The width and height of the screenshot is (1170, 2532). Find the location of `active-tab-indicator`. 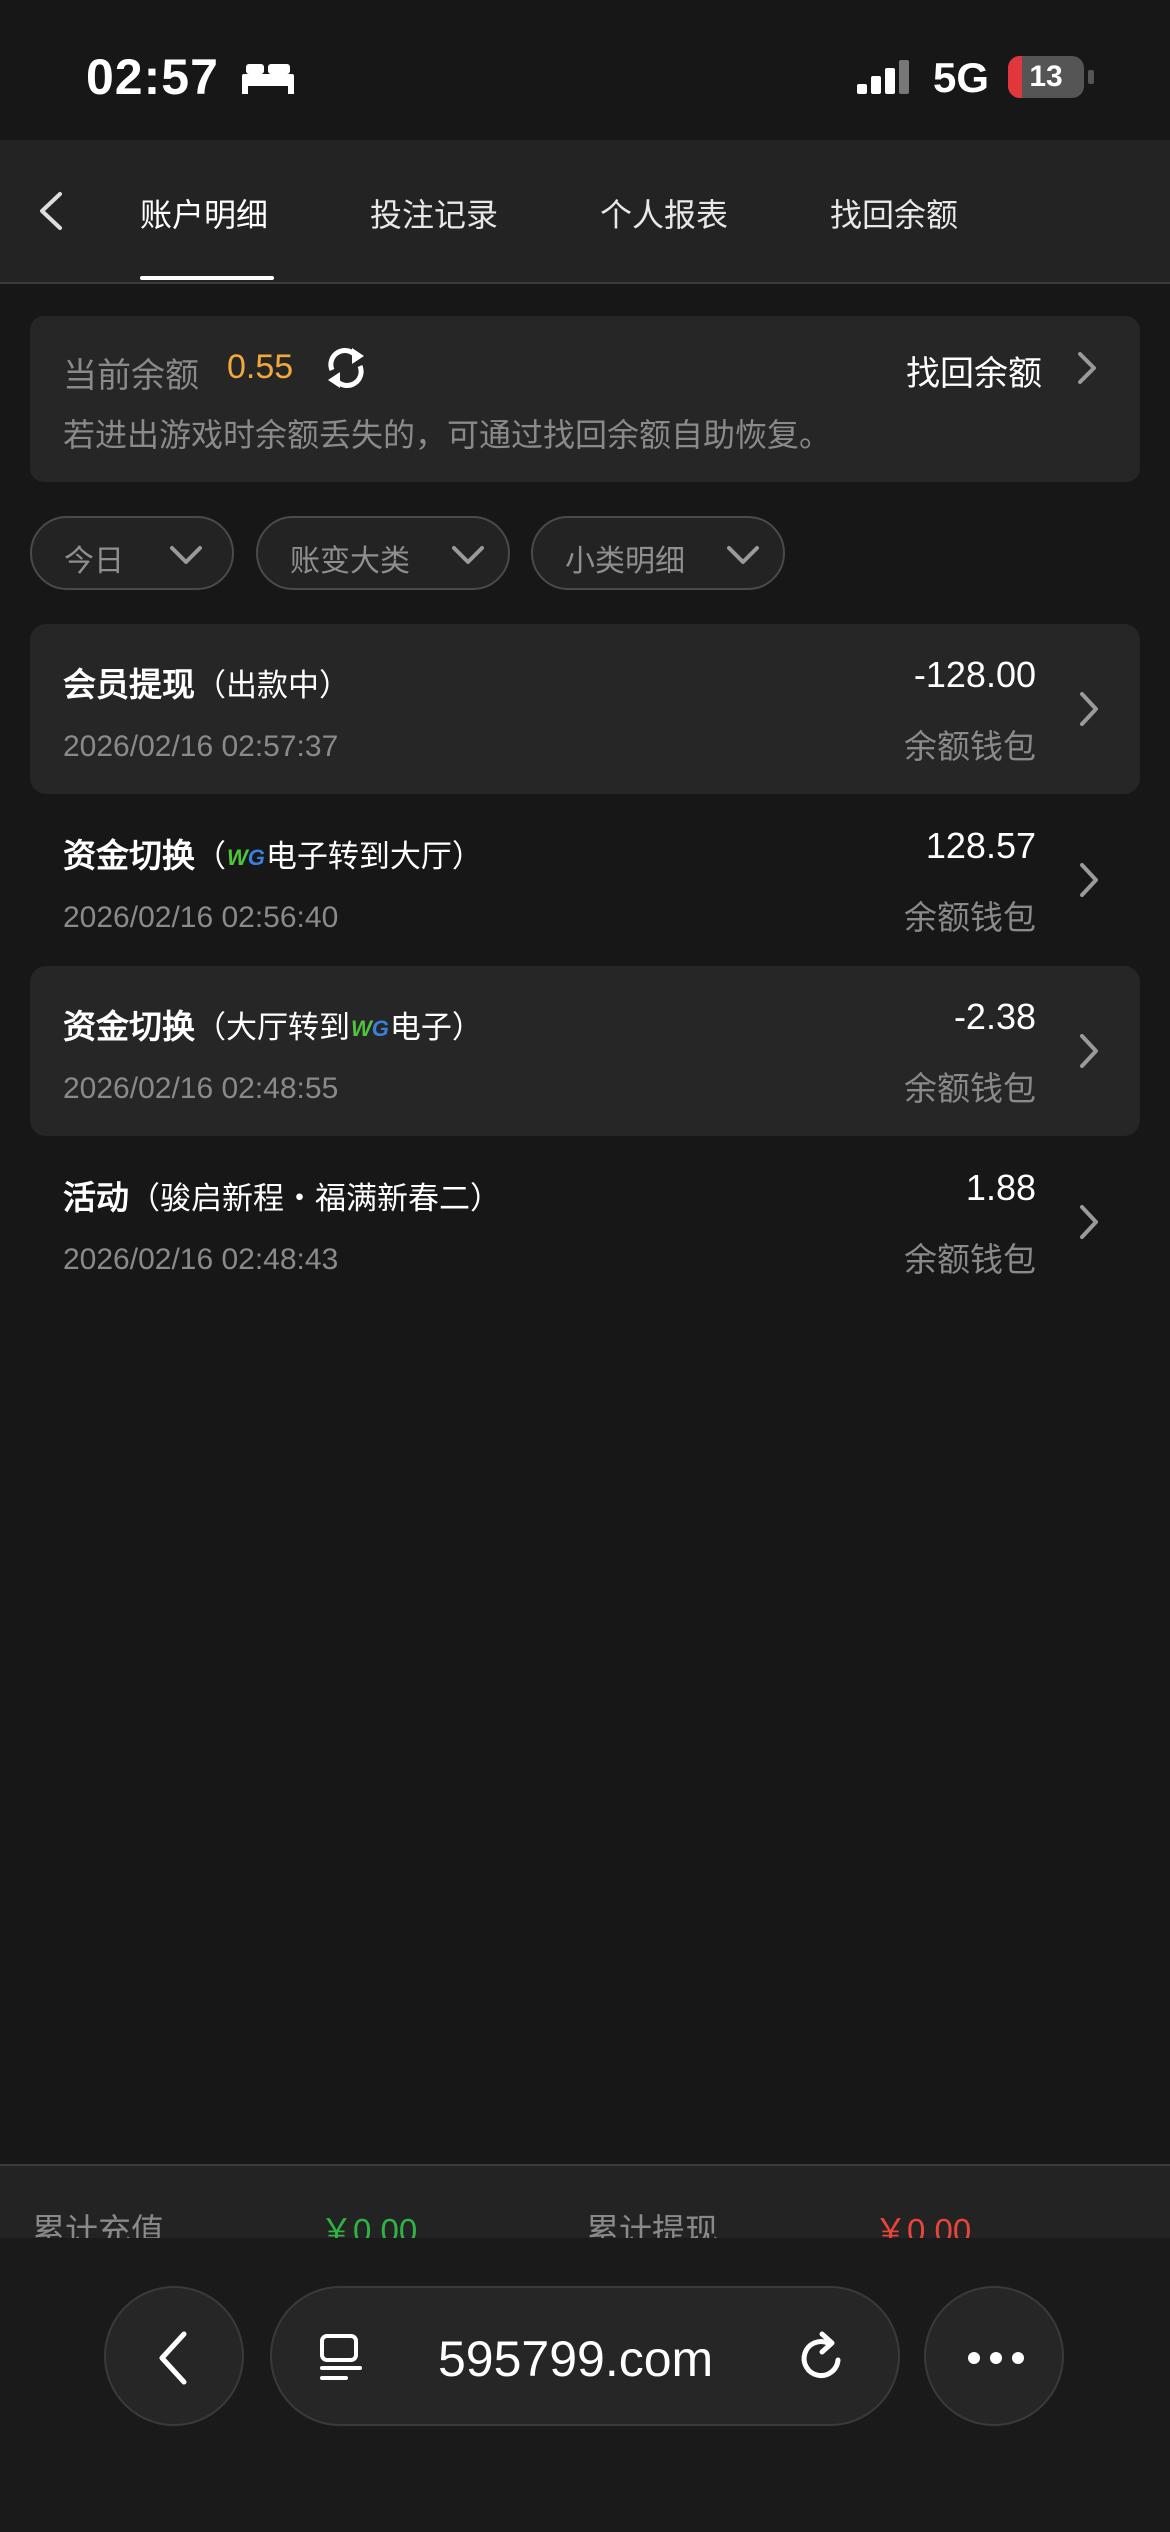

active-tab-indicator is located at coordinates (207, 278).